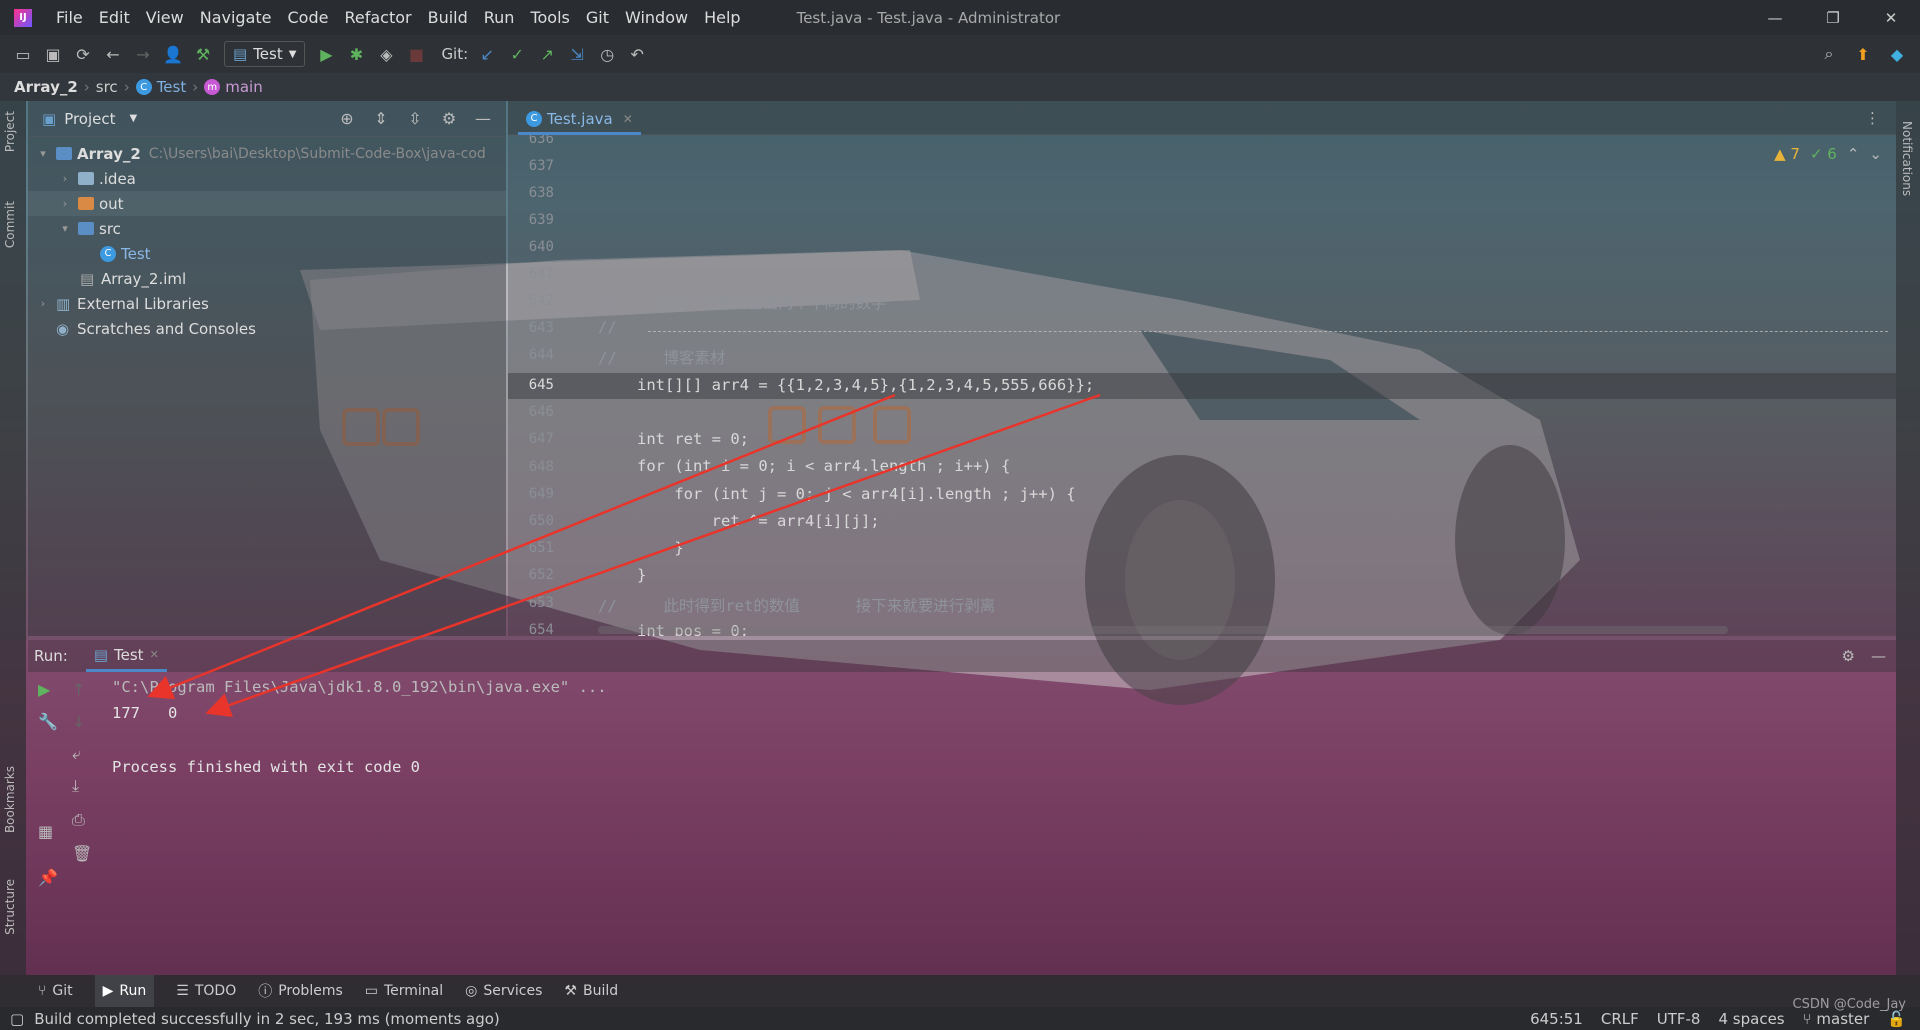  What do you see at coordinates (1891, 17) in the screenshot?
I see `close-icon: ✕` at bounding box center [1891, 17].